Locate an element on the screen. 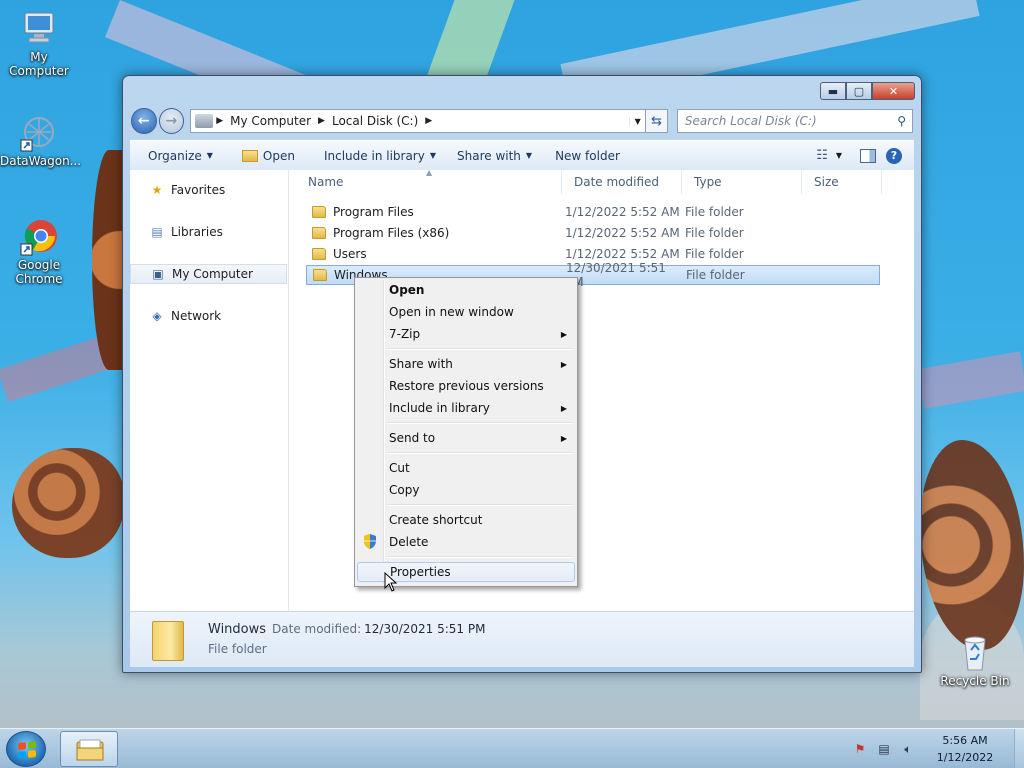 The image size is (1024, 768). desktop-wallpaper-ray is located at coordinates (970, 380).